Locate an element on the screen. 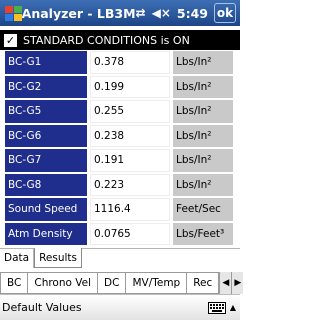 The image size is (320, 320). keyboard-menu-arrow-icon: ▲ is located at coordinates (233, 307).